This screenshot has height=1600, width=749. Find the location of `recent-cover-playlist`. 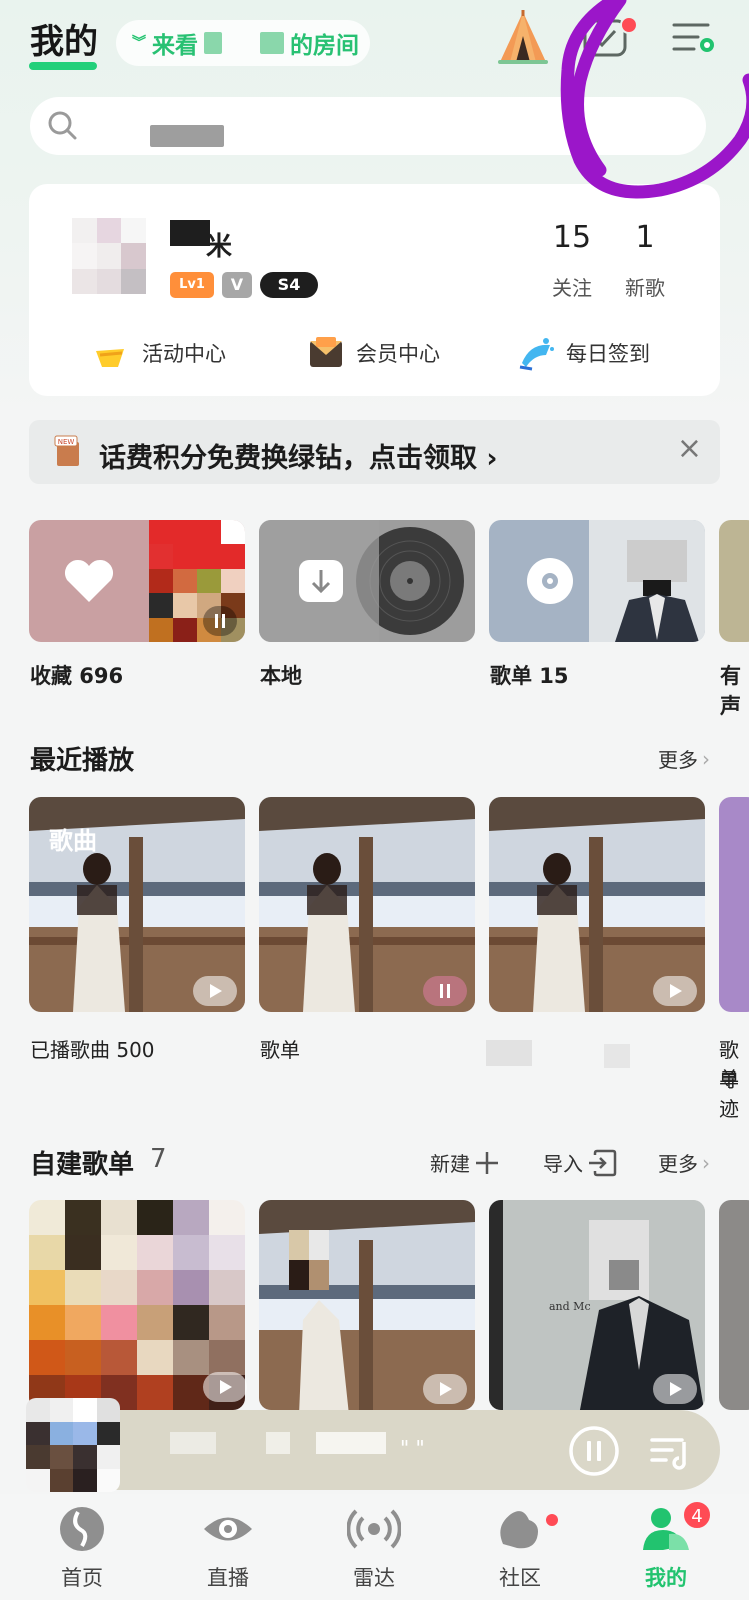

recent-cover-playlist is located at coordinates (367, 904).